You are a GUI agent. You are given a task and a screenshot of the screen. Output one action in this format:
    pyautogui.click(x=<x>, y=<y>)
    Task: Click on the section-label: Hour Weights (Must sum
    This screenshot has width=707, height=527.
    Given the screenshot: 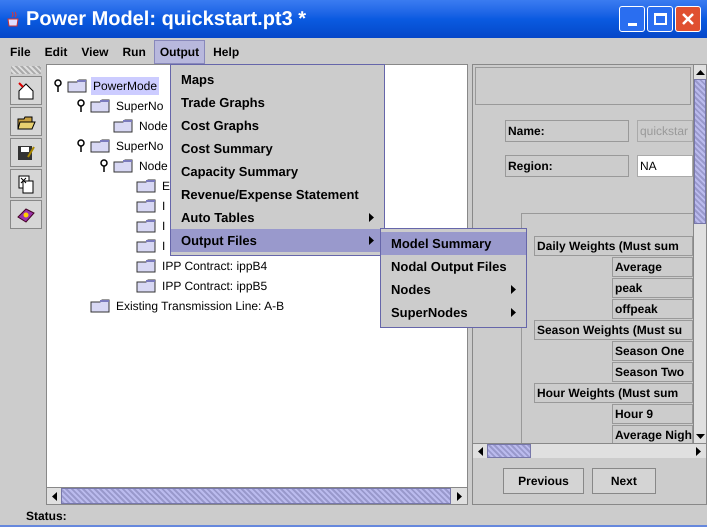 What is the action you would take?
    pyautogui.click(x=613, y=393)
    